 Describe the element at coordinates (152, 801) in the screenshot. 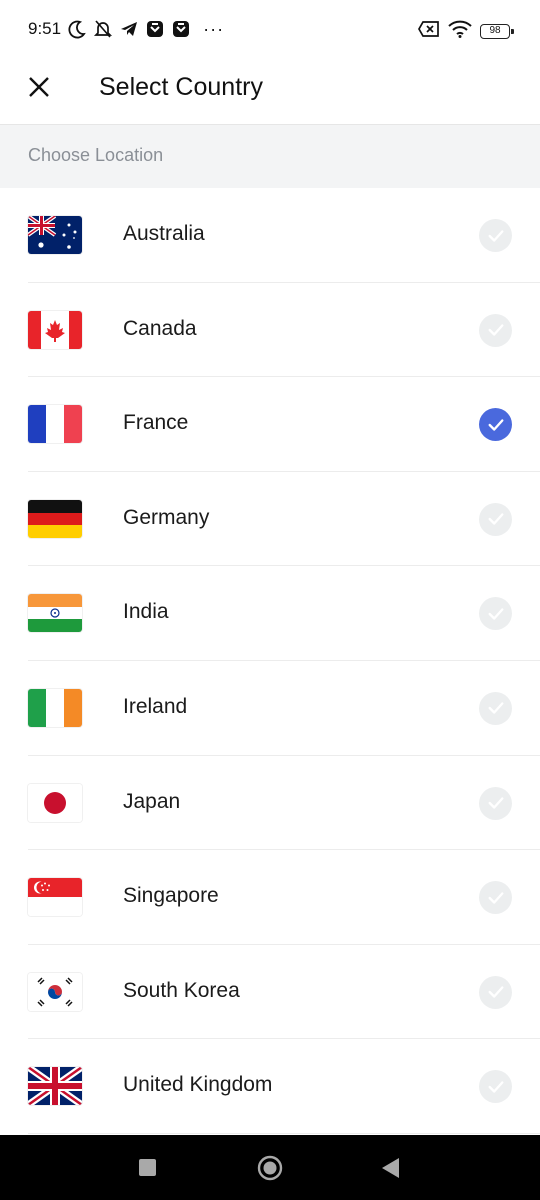

I see `country-name: Japan` at that location.